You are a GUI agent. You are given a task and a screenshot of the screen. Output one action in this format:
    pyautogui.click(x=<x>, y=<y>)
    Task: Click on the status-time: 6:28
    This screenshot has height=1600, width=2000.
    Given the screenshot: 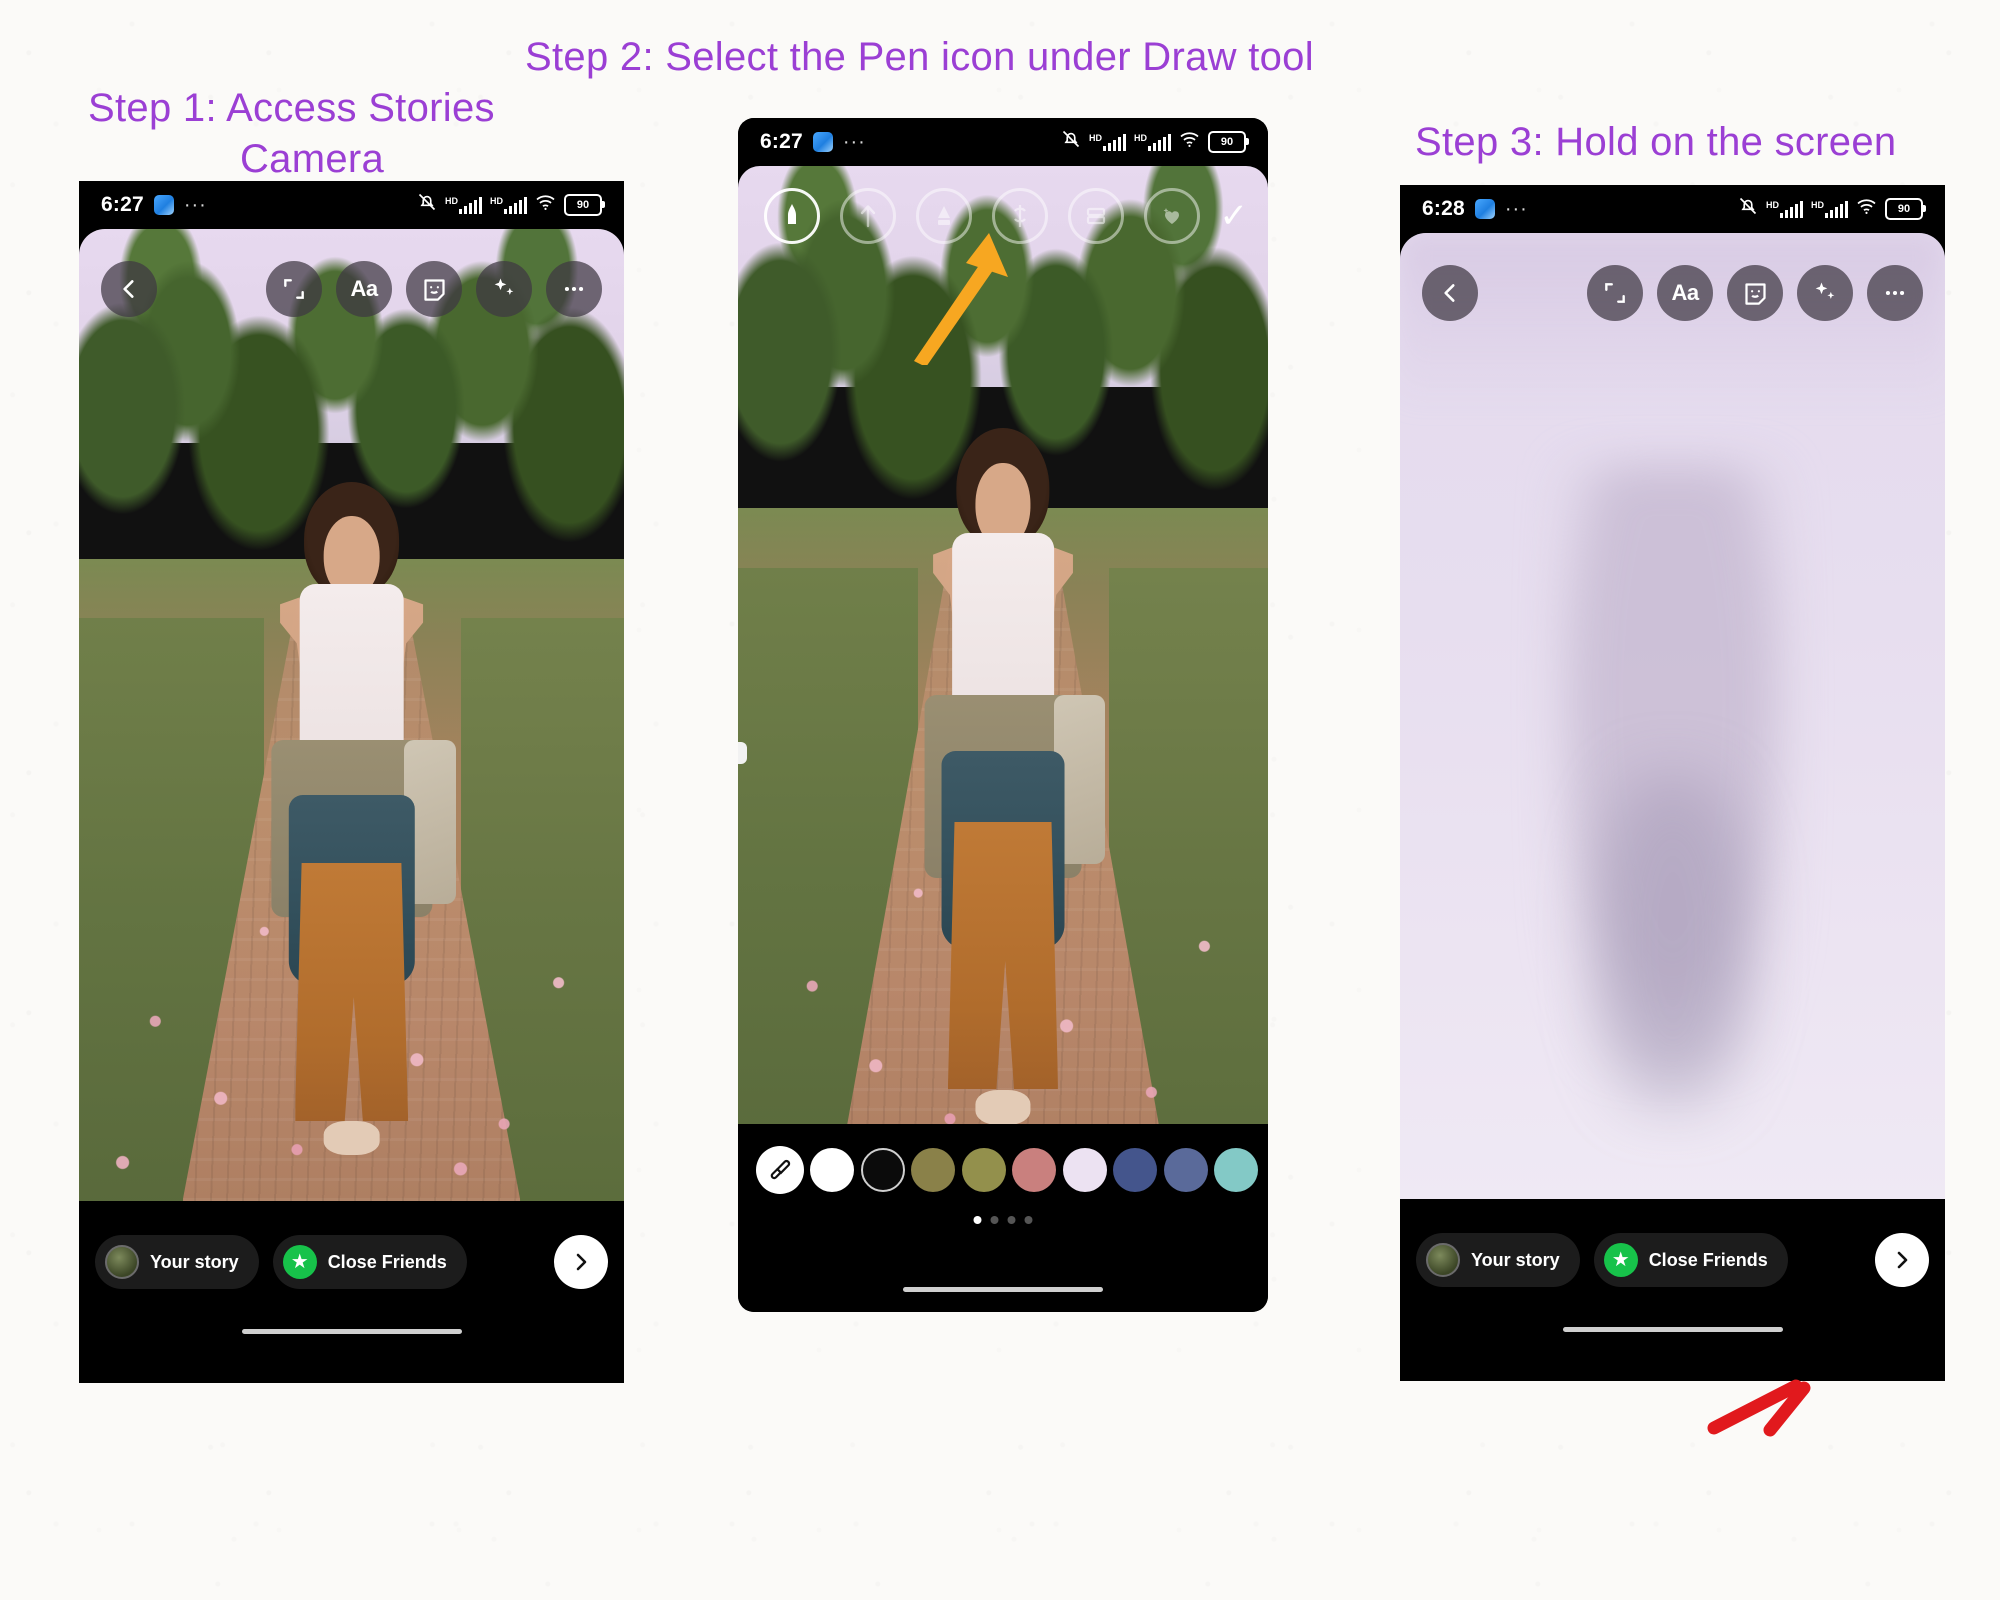 What is the action you would take?
    pyautogui.click(x=1443, y=208)
    